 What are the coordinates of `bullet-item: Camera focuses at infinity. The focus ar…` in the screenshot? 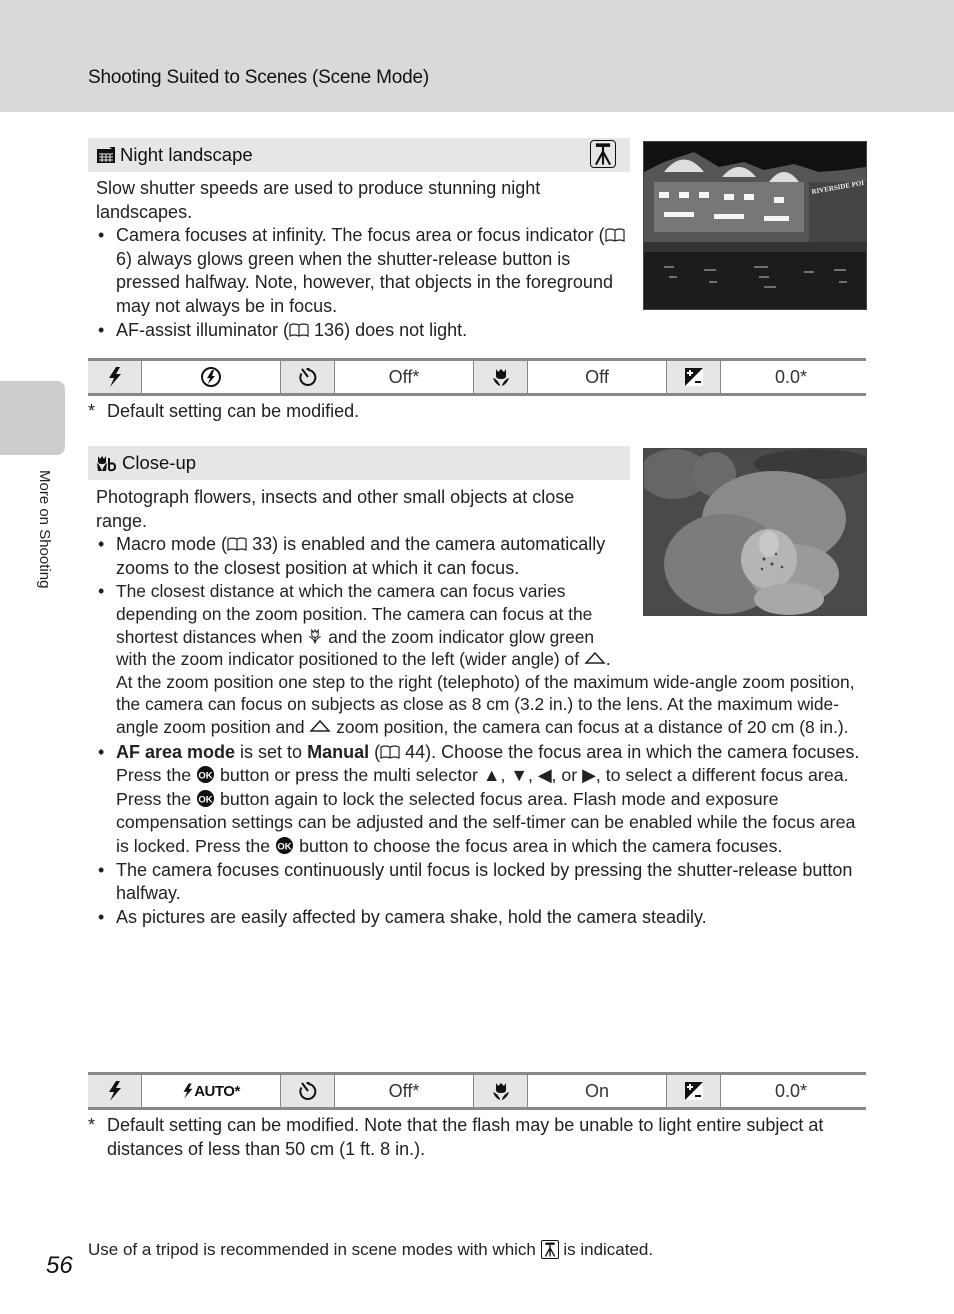 It's located at (361, 271).